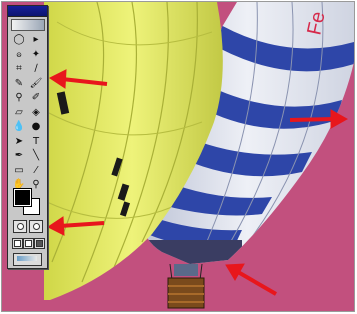 This screenshot has width=357, height=314. I want to click on magic-wand-tool-icon: ✦, so click(36, 55).